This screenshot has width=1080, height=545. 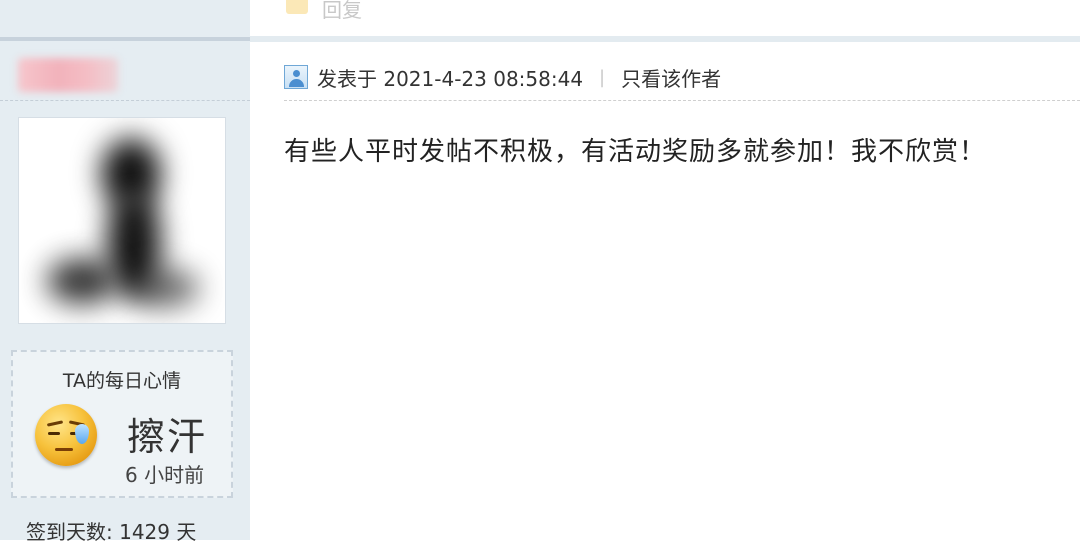 I want to click on checkin-days: 签到天数: 1429 天, so click(x=111, y=532).